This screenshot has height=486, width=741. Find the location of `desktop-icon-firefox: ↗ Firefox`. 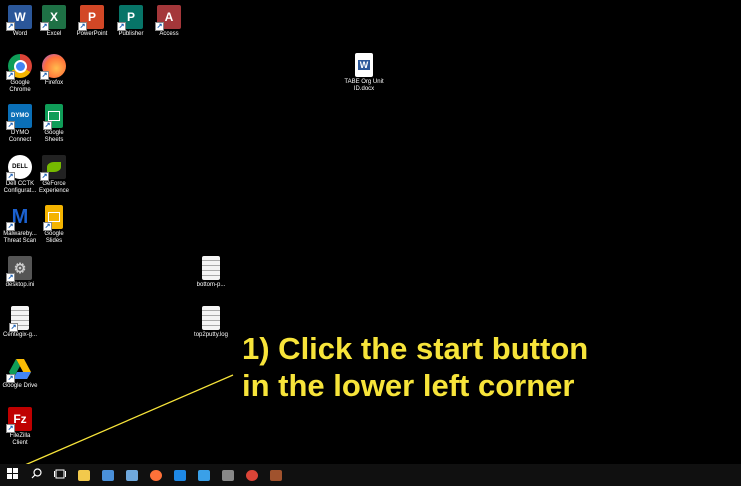

desktop-icon-firefox: ↗ Firefox is located at coordinates (54, 70).